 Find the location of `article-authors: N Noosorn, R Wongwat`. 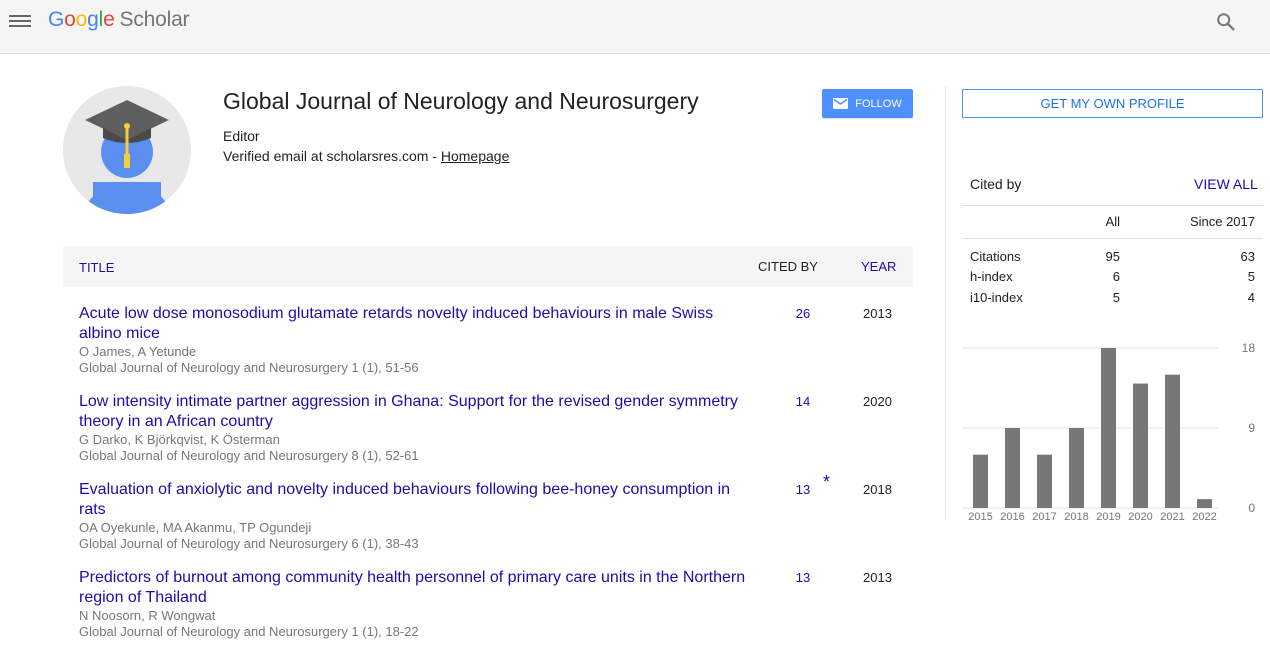

article-authors: N Noosorn, R Wongwat is located at coordinates (147, 615).